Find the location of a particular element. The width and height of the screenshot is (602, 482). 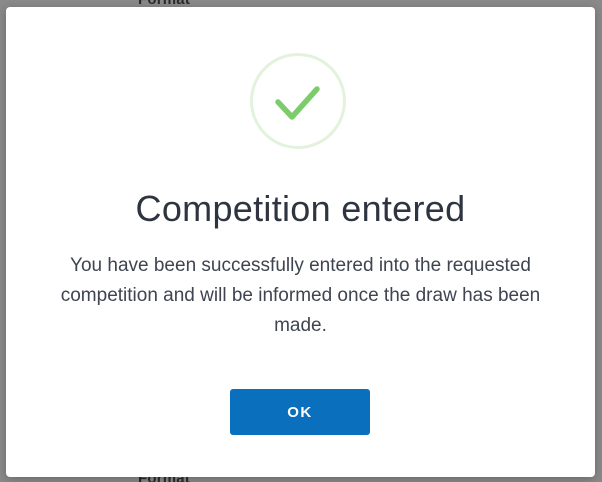

checkmark-icon is located at coordinates (297, 103).